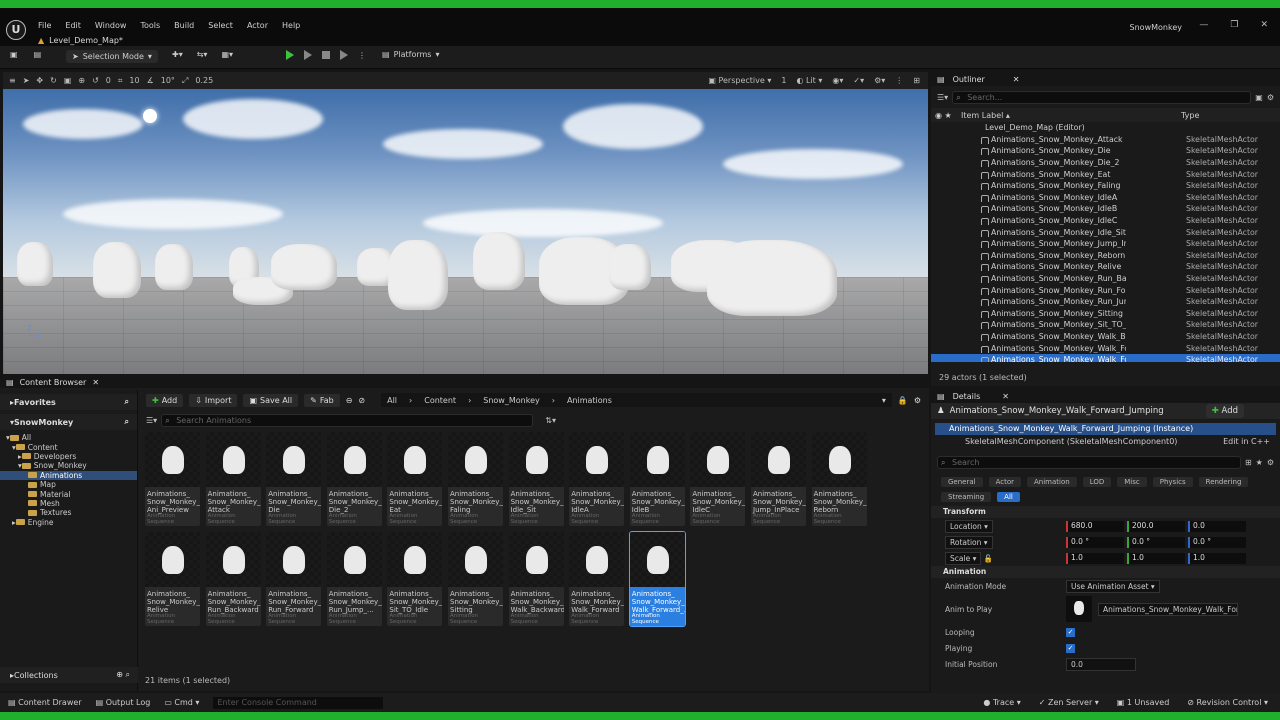 Image resolution: width=1280 pixels, height=720 pixels. I want to click on asset-search-input: Search Animations, so click(347, 420).